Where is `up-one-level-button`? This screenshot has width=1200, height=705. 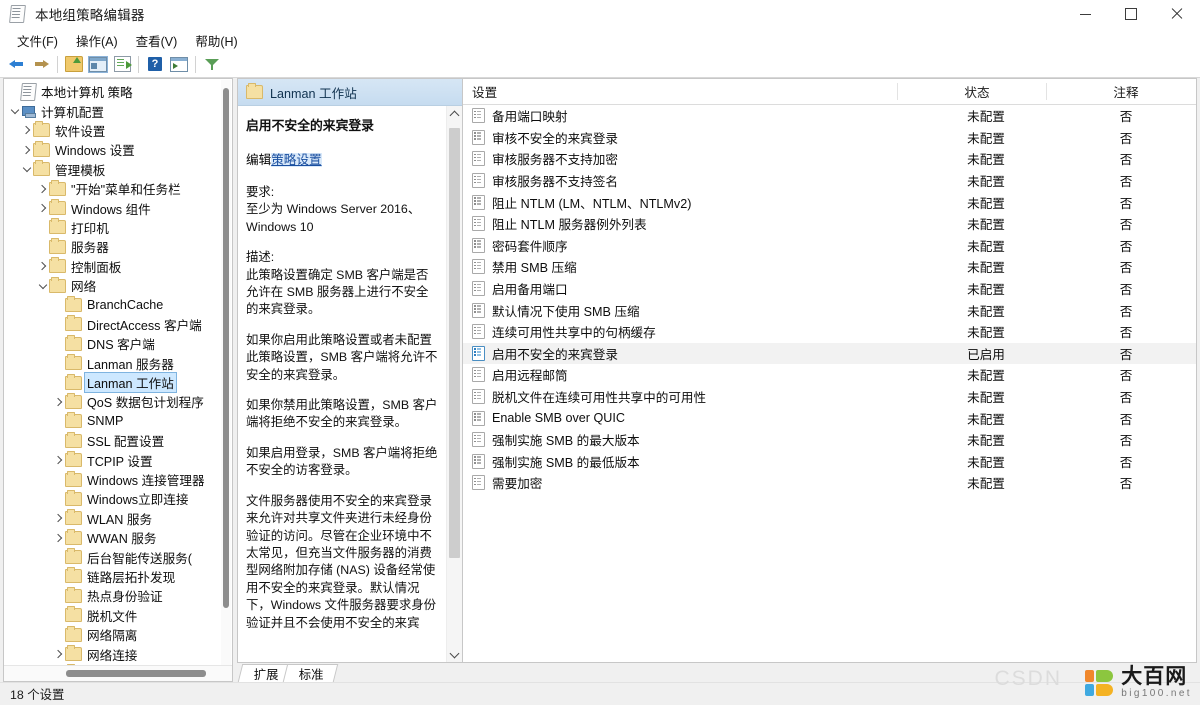 up-one-level-button is located at coordinates (74, 64).